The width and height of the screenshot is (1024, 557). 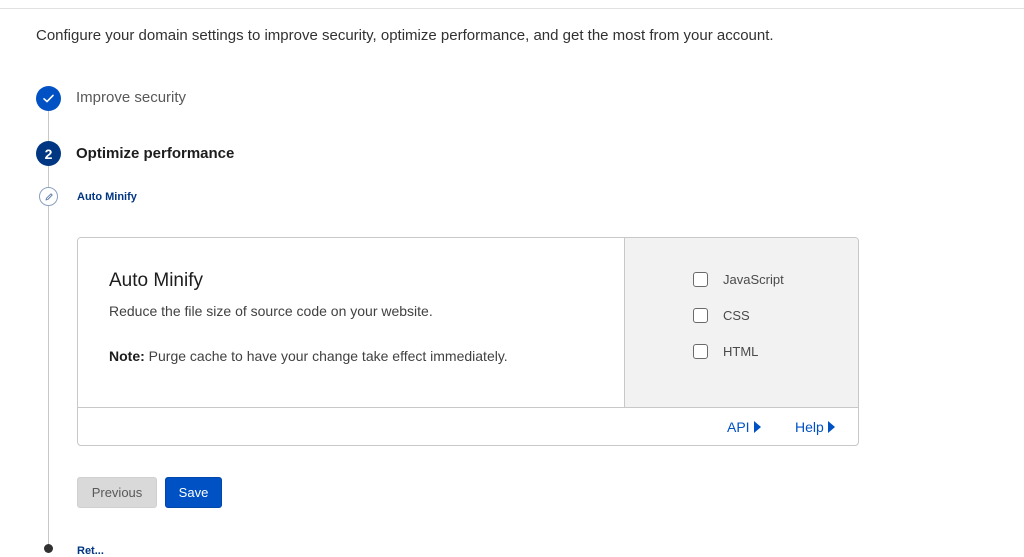 I want to click on api-link: API, so click(x=744, y=427).